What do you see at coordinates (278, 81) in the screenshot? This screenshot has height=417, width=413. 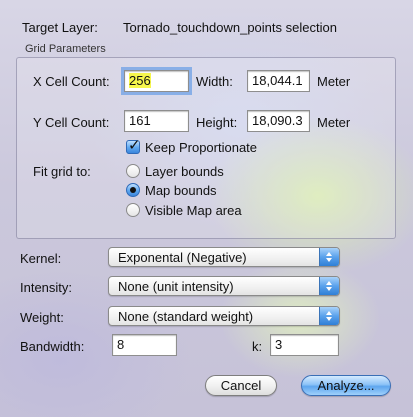 I see `width-input: 18,044.1` at bounding box center [278, 81].